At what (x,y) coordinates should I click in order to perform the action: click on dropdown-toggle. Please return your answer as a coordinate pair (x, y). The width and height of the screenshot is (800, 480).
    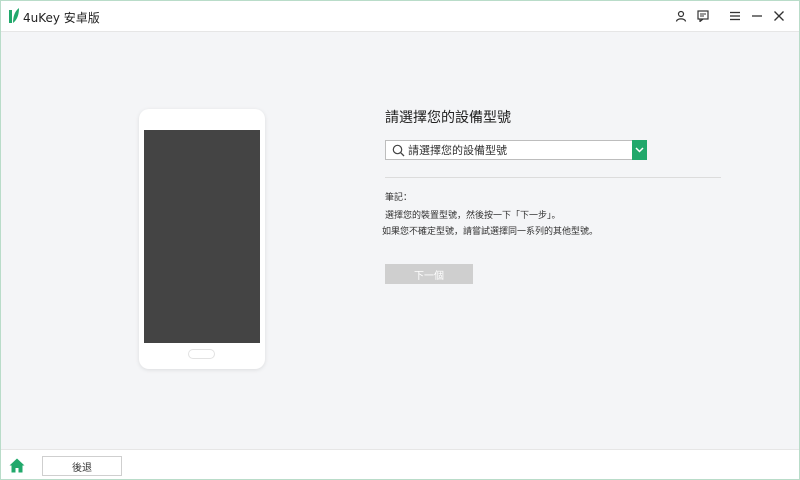
    Looking at the image, I should click on (639, 150).